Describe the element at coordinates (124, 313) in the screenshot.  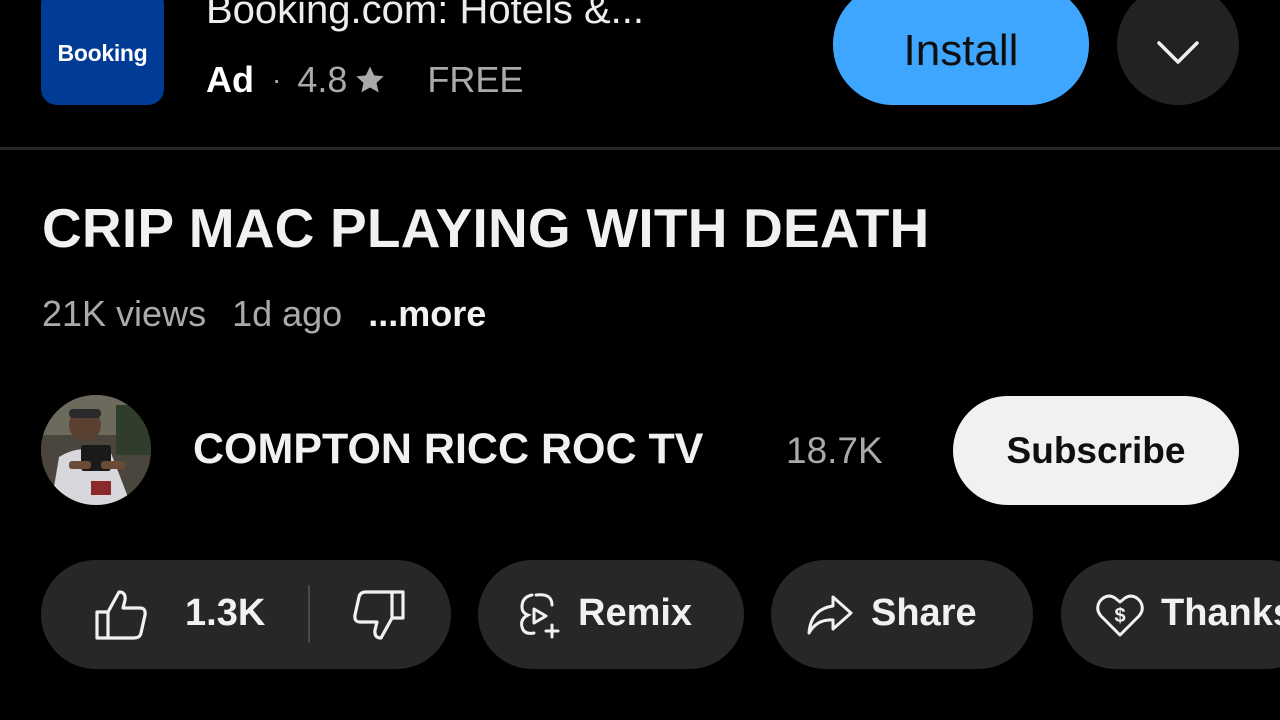
I see `view-count: 21K views` at that location.